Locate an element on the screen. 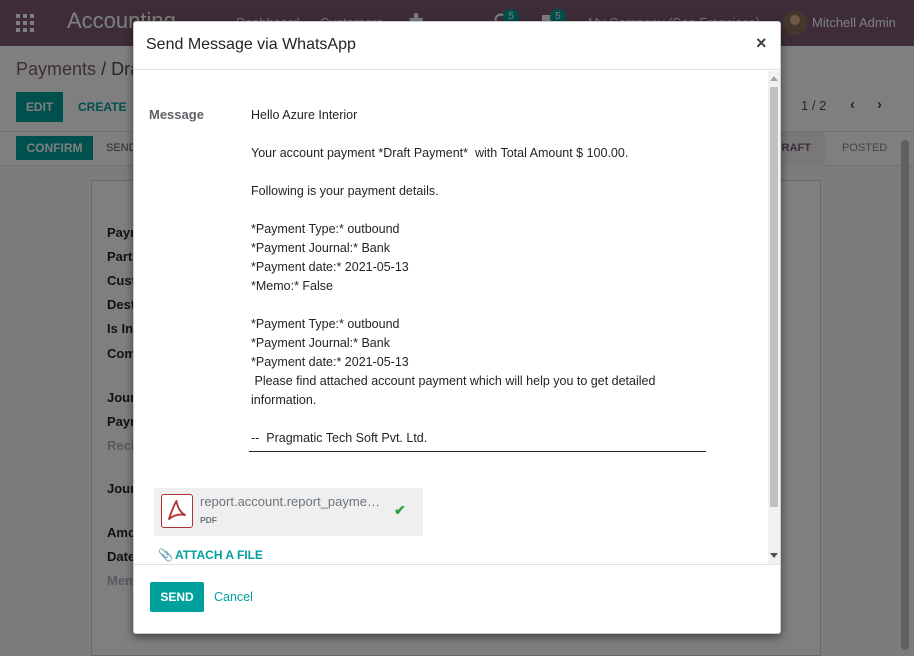 This screenshot has width=914, height=656. attachment-extension: PDF is located at coordinates (208, 520).